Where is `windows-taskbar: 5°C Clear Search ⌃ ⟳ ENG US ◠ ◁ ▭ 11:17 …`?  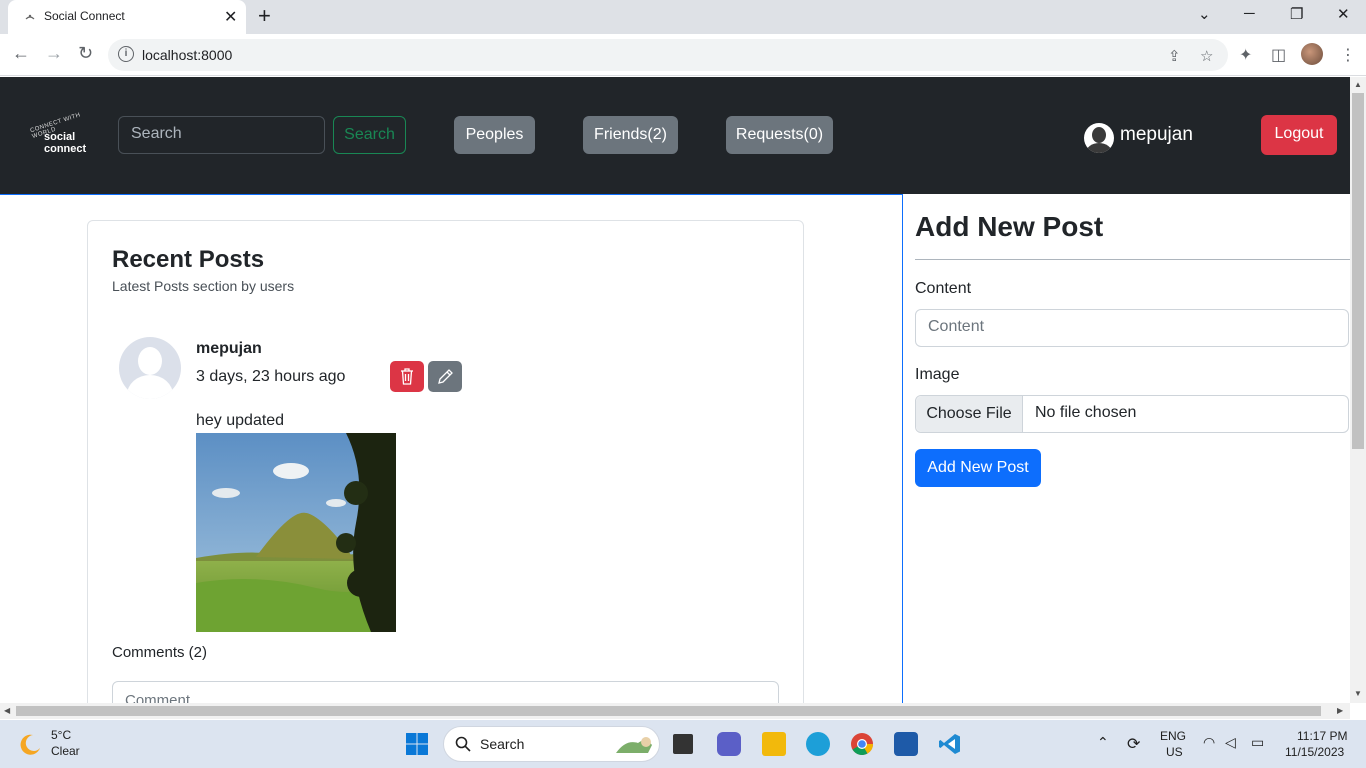
windows-taskbar: 5°C Clear Search ⌃ ⟳ ENG US ◠ ◁ ▭ 11:17 … is located at coordinates (683, 744).